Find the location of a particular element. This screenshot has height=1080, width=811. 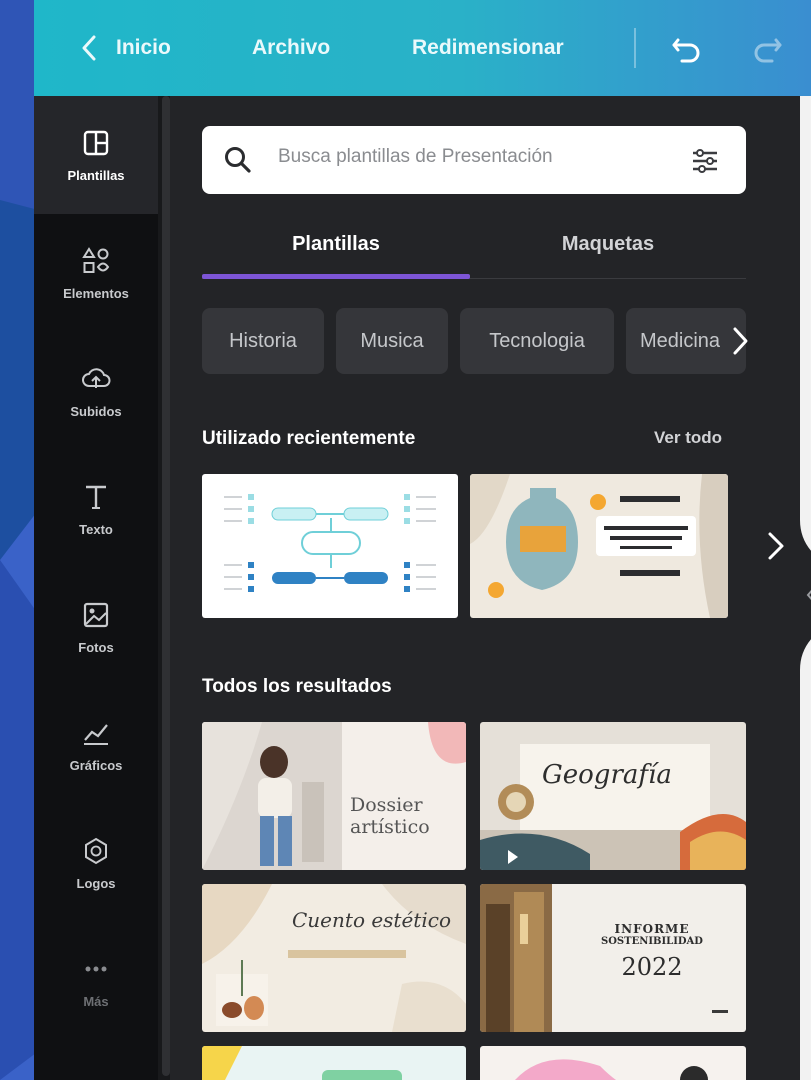

dossier-title: Dossier is located at coordinates (386, 805).